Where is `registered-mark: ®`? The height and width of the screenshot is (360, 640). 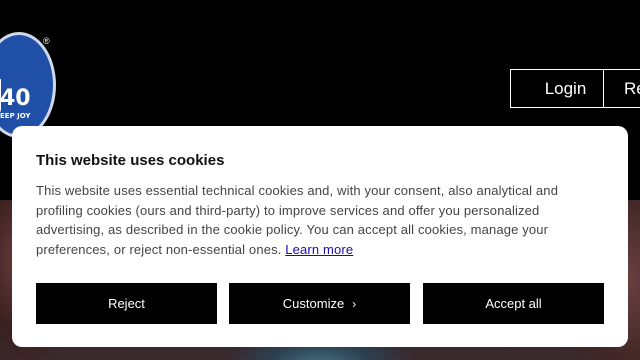
registered-mark: ® is located at coordinates (46, 41).